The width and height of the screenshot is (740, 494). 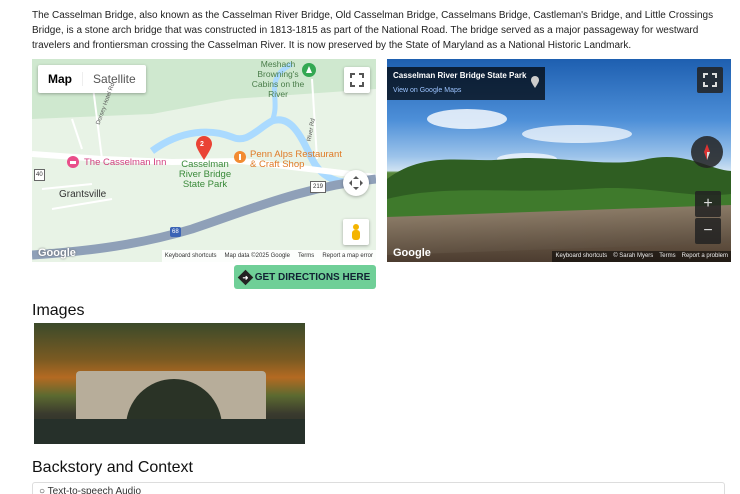 I want to click on get-directions-button: ➜ GET DIRECTIONS HERE, so click(x=305, y=277).